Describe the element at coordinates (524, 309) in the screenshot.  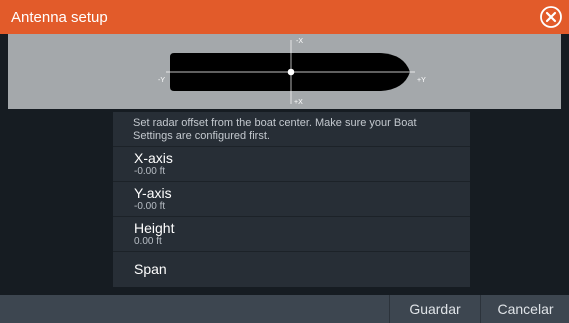
I see `cancel-button: Cancelar` at that location.